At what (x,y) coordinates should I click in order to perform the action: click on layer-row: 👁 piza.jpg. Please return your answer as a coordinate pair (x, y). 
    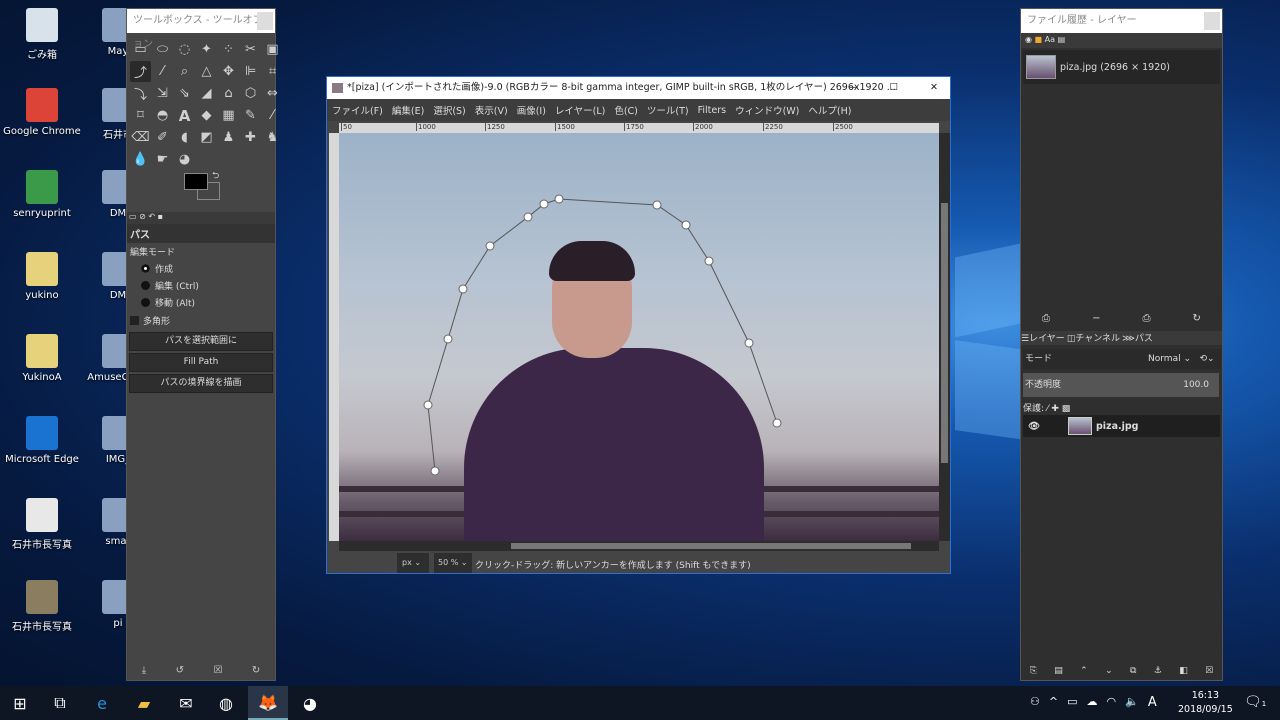
    Looking at the image, I should click on (1121, 426).